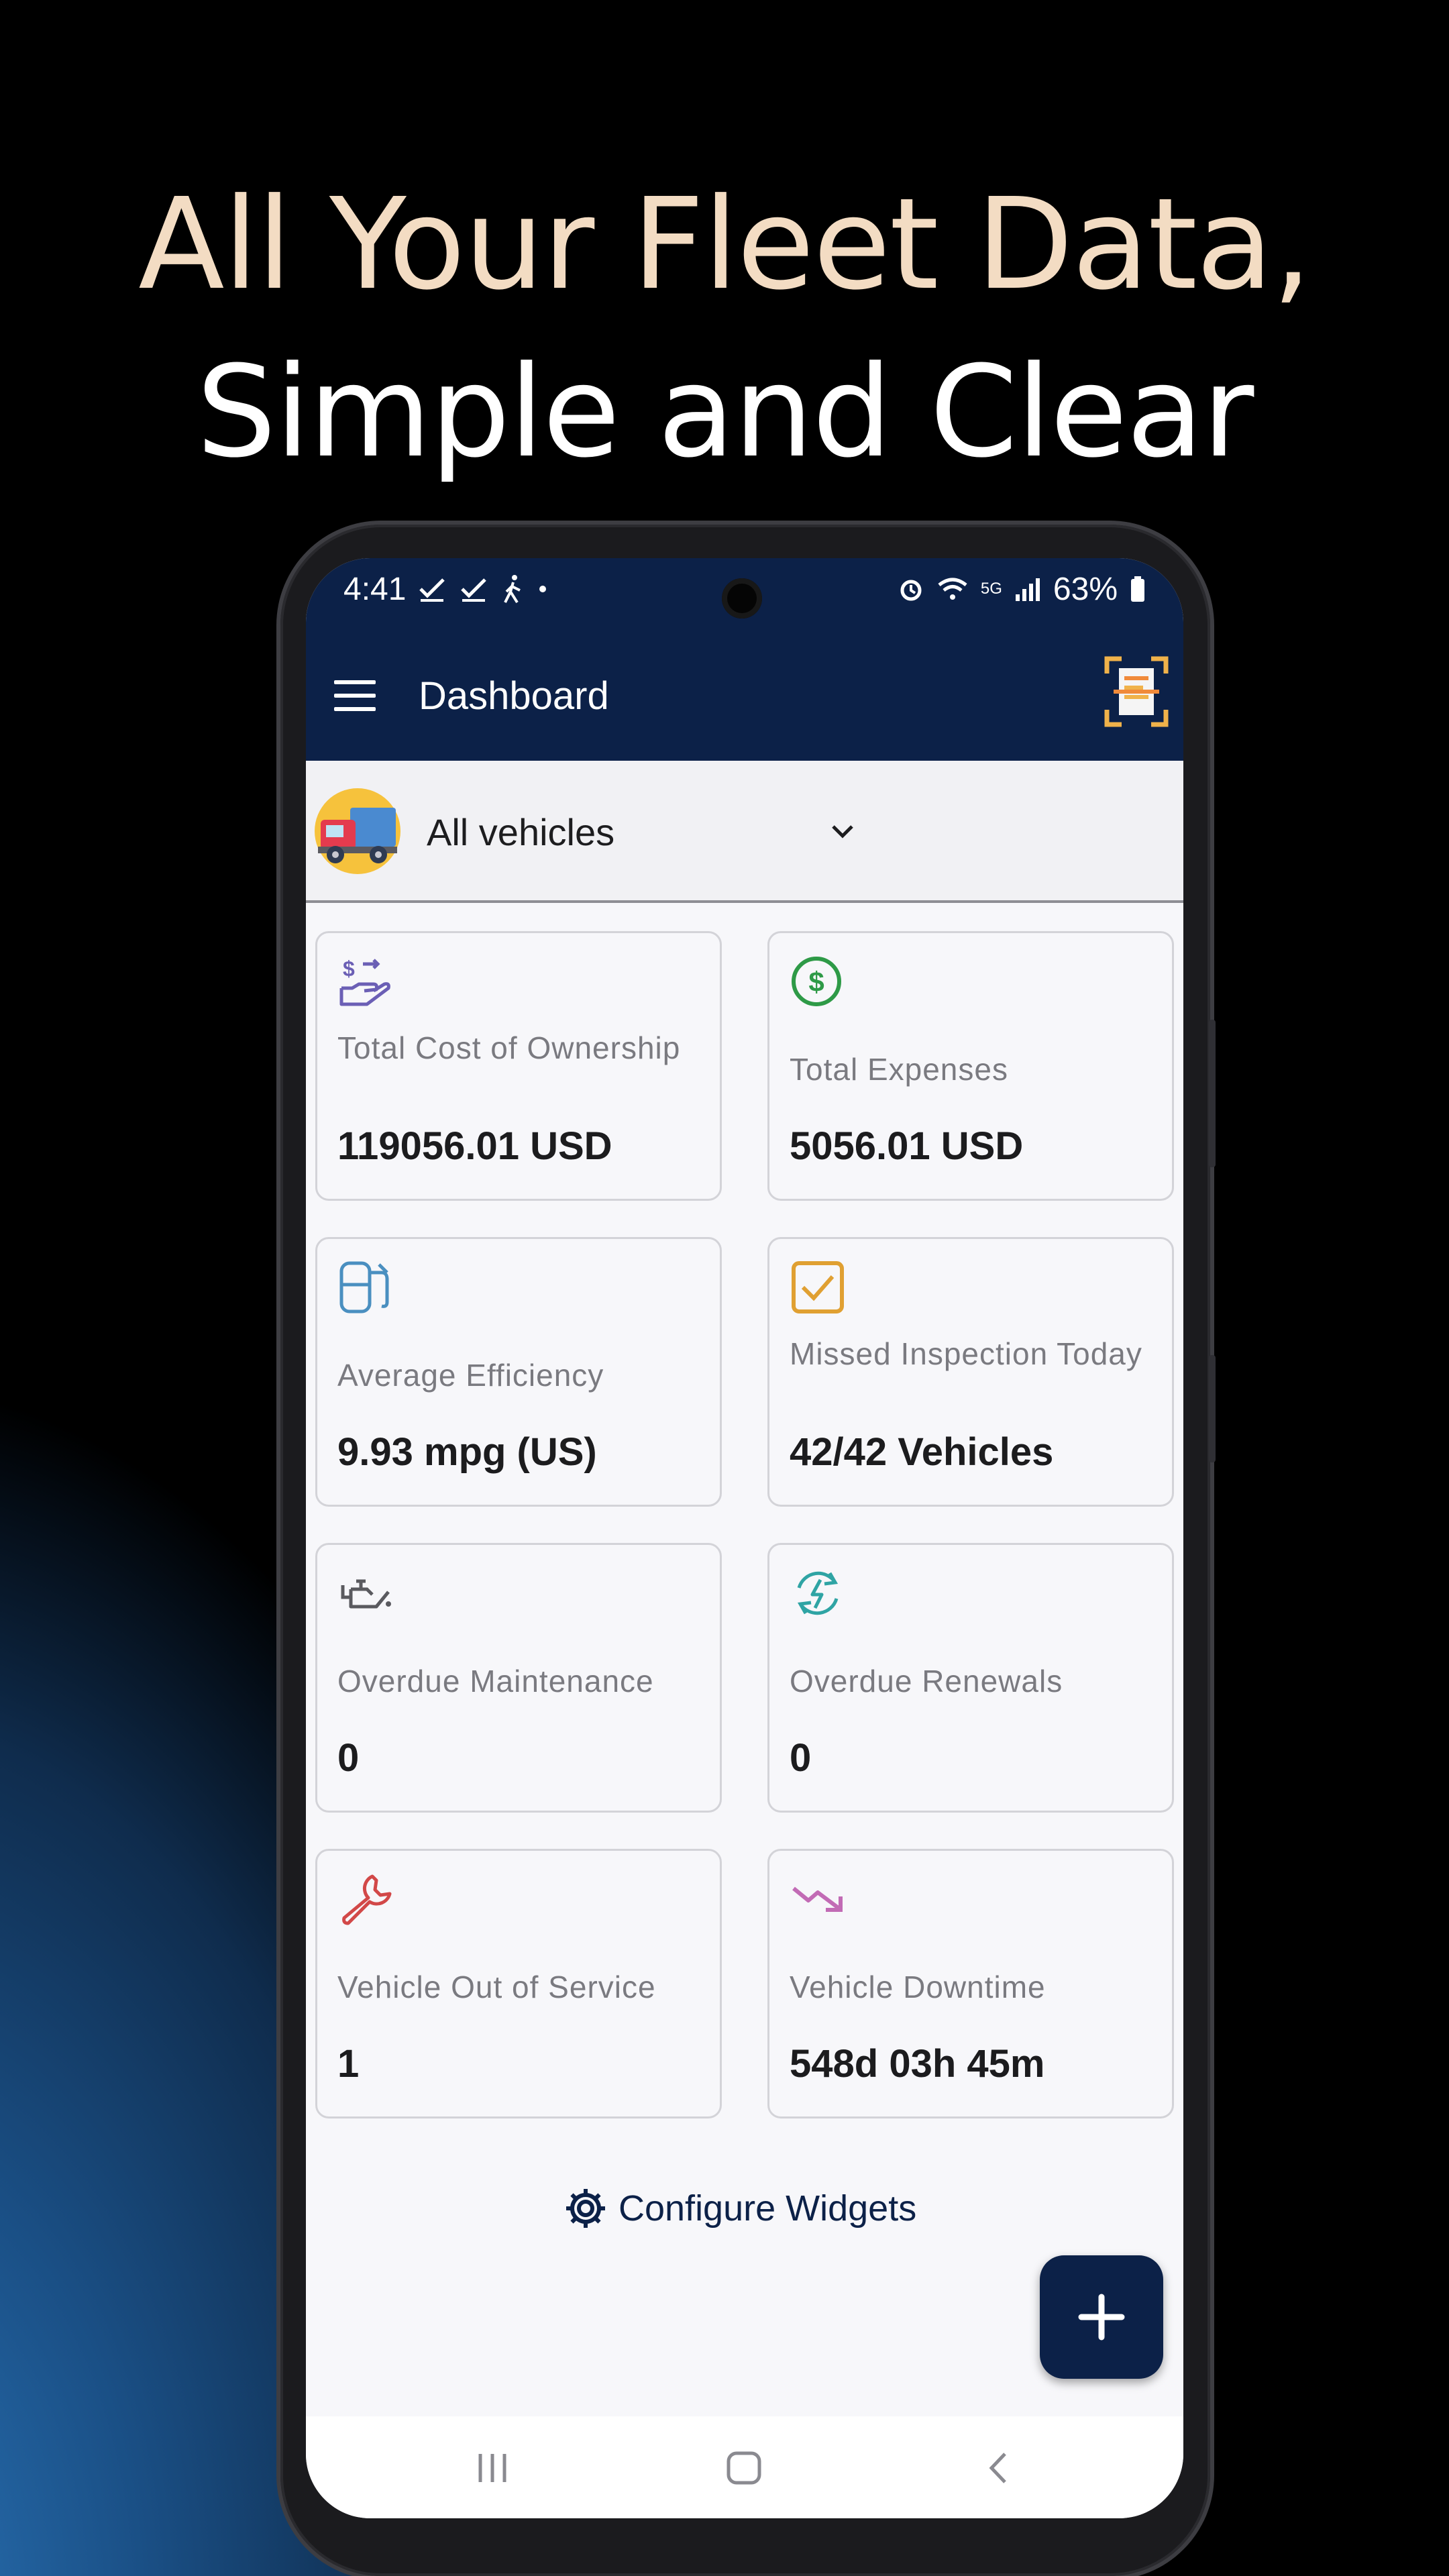 The height and width of the screenshot is (2576, 1449). I want to click on widget-value: 42/42 Vehicles, so click(922, 1452).